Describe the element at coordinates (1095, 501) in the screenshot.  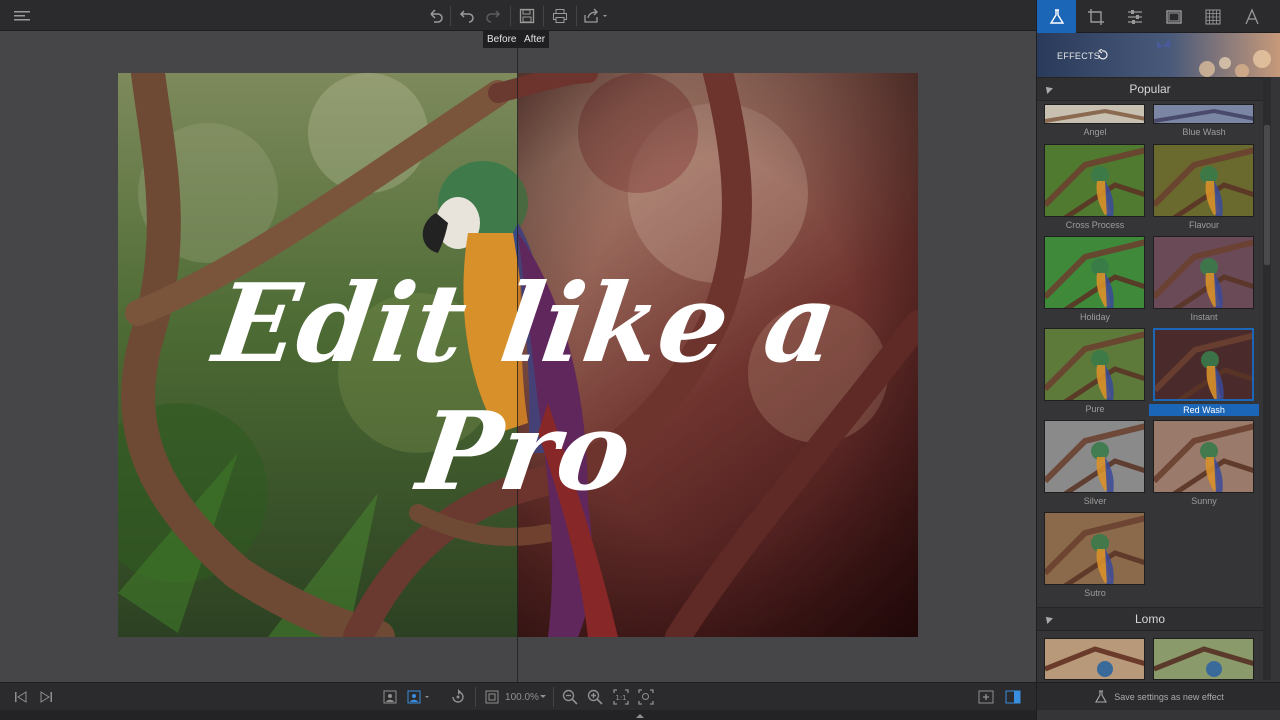
I see `effect-label-silver: Silver` at that location.